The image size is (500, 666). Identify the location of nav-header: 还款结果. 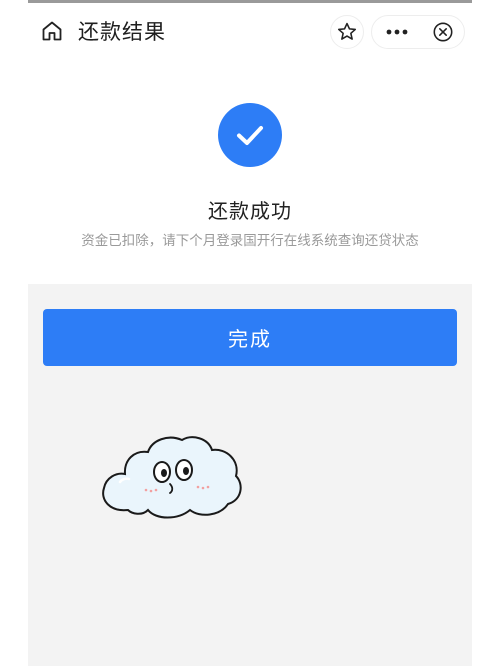
(250, 31).